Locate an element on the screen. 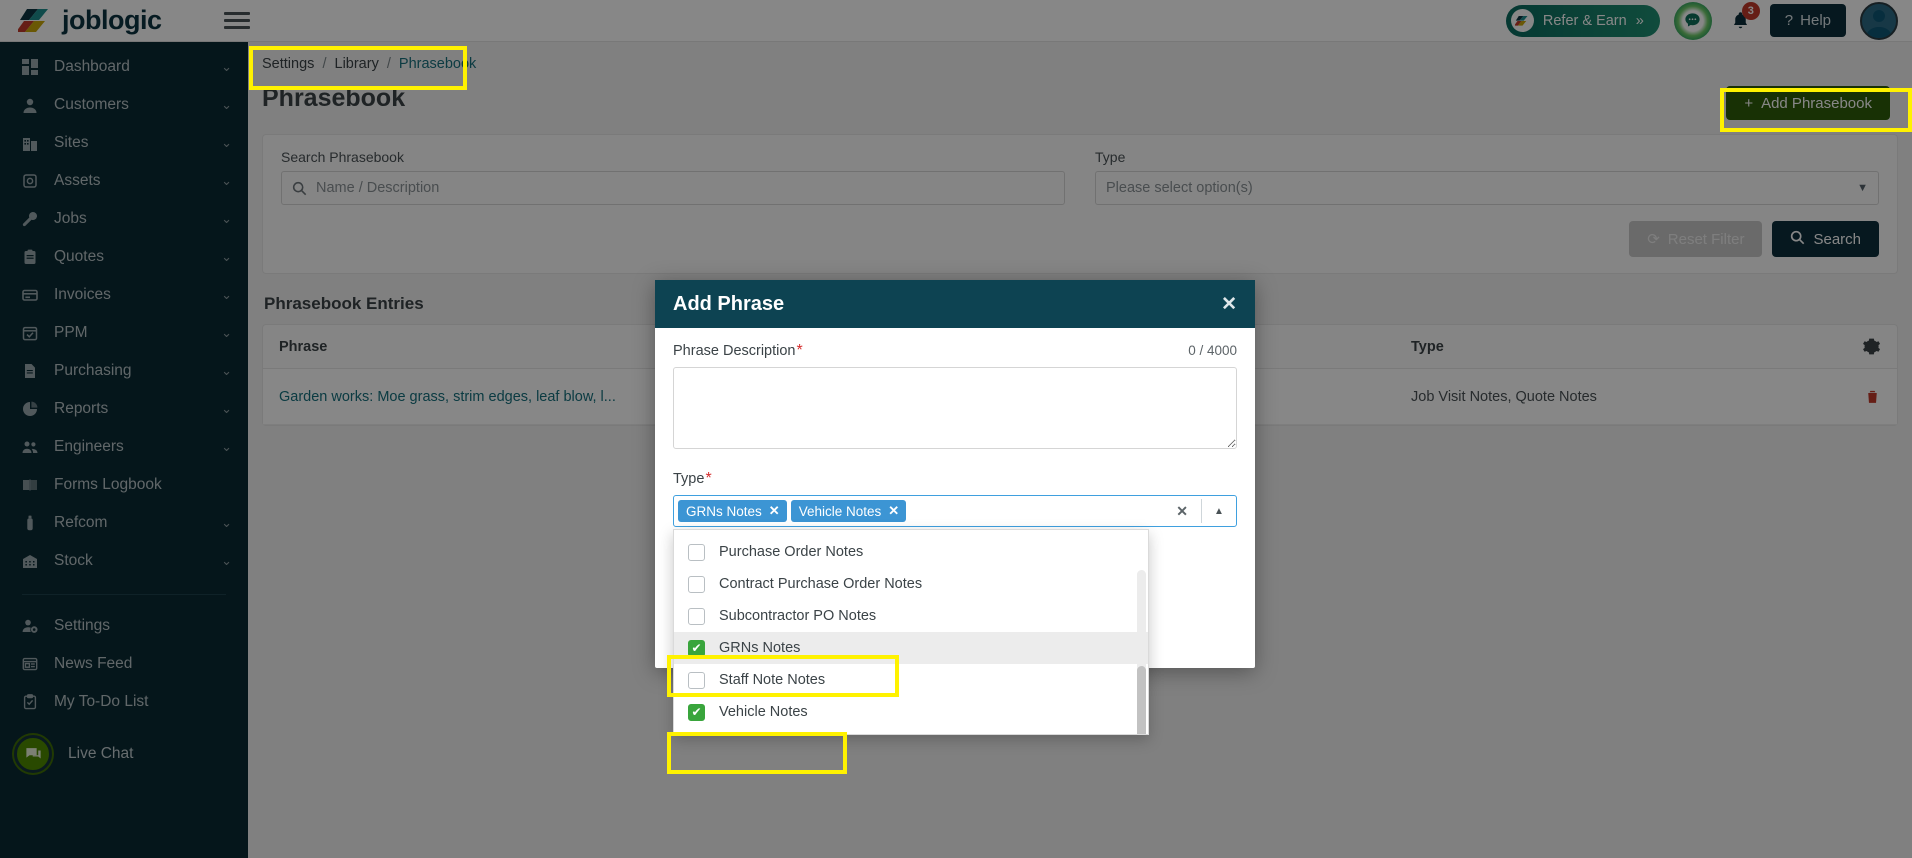 Image resolution: width=1912 pixels, height=858 pixels. option-grns-notes: GRNs Notes is located at coordinates (911, 648).